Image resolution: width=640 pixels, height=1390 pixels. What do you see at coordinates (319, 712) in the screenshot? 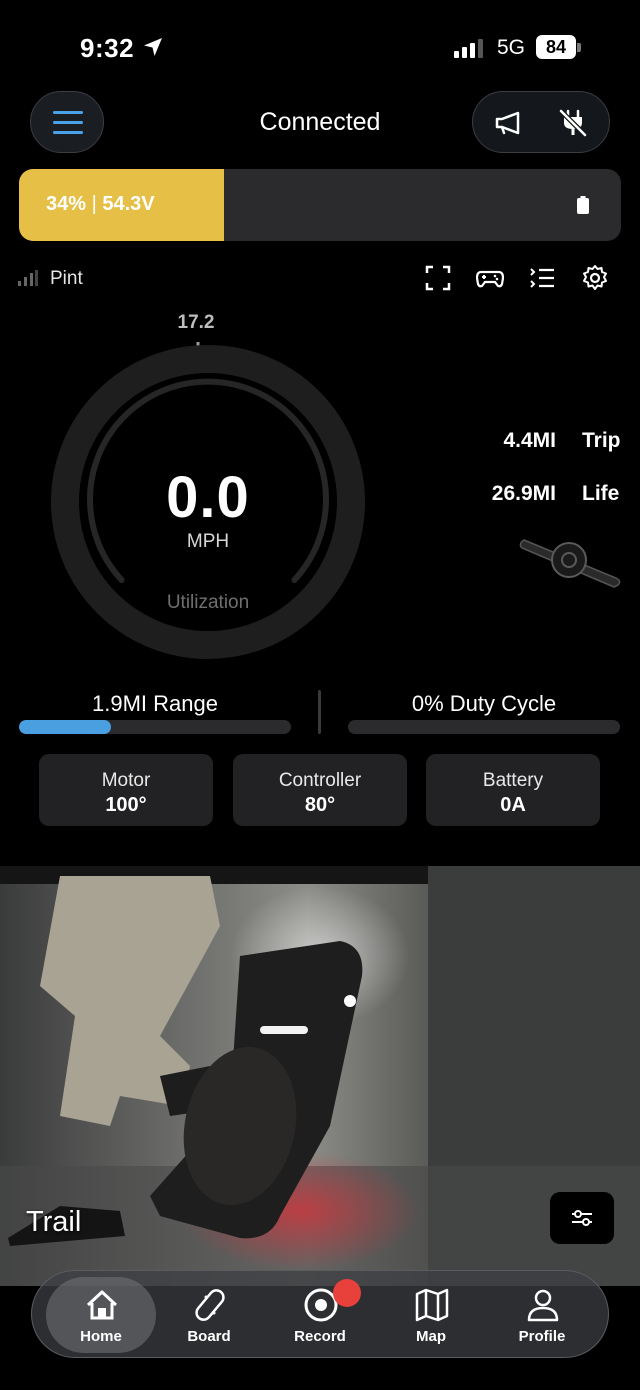
I see `divider` at bounding box center [319, 712].